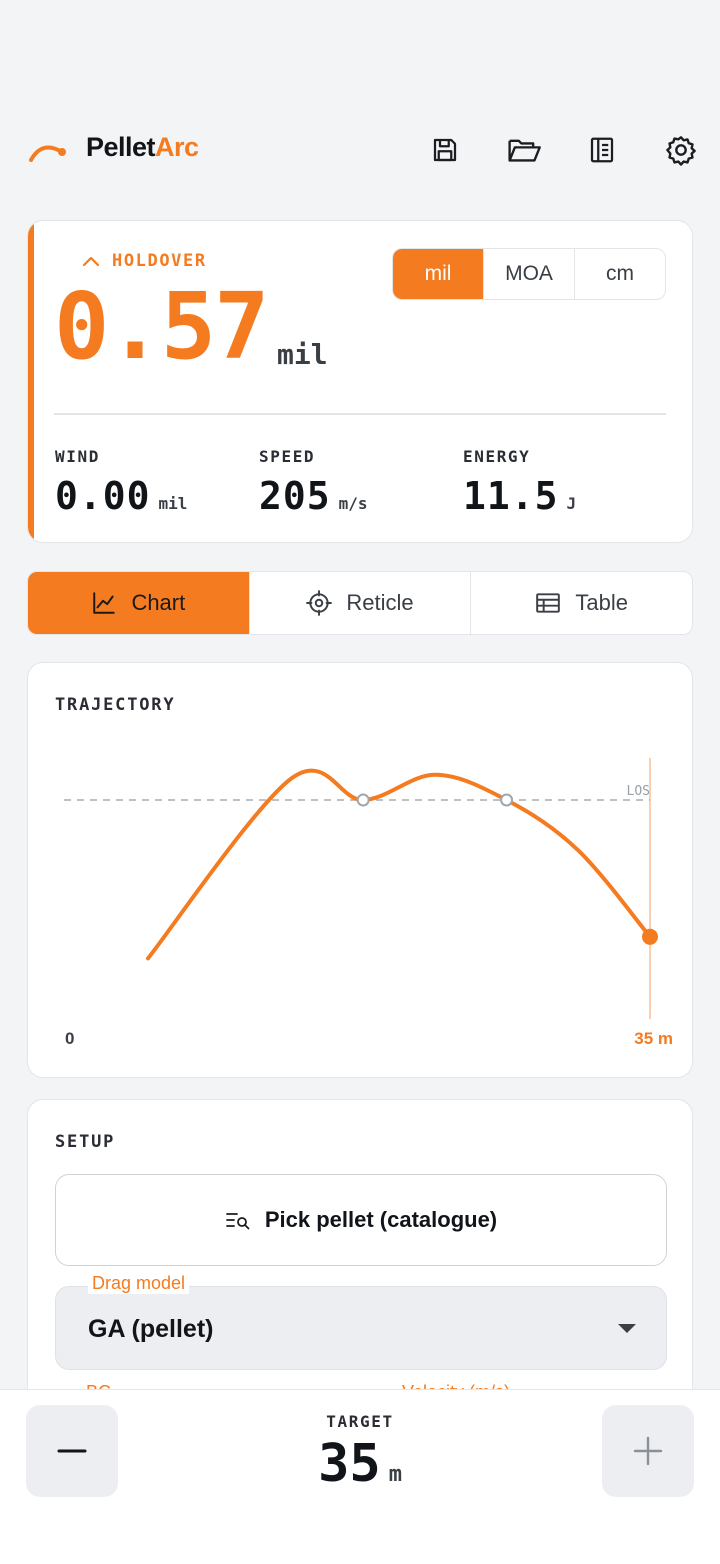  What do you see at coordinates (103, 496) in the screenshot?
I see `stat-value: 0.00` at bounding box center [103, 496].